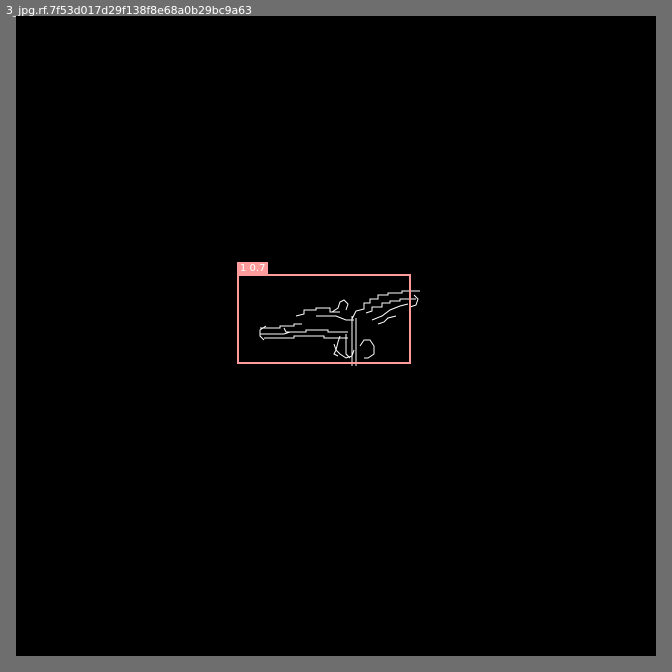  What do you see at coordinates (324, 319) in the screenshot?
I see `detection-bounding-box` at bounding box center [324, 319].